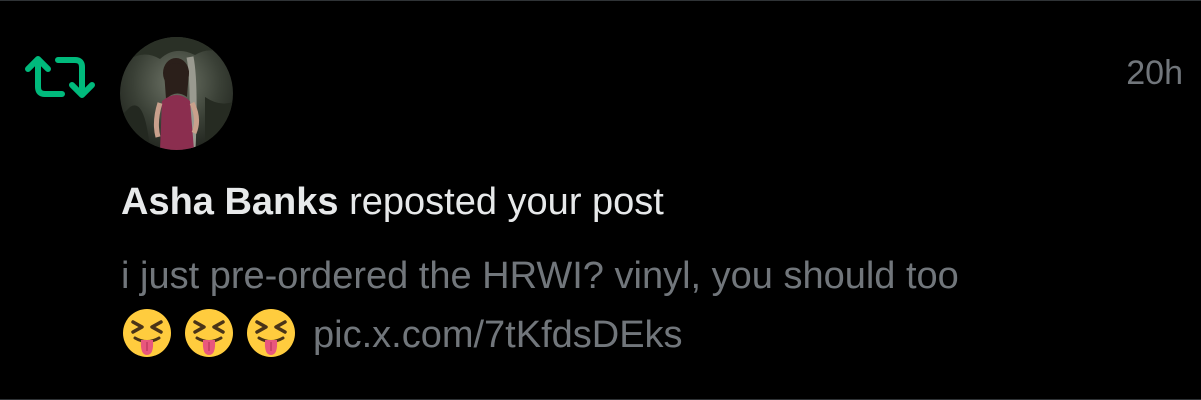 The image size is (1201, 400). I want to click on repost-icon, so click(60, 77).